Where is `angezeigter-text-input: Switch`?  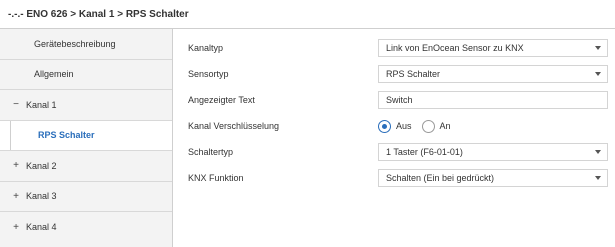 angezeigter-text-input: Switch is located at coordinates (493, 100).